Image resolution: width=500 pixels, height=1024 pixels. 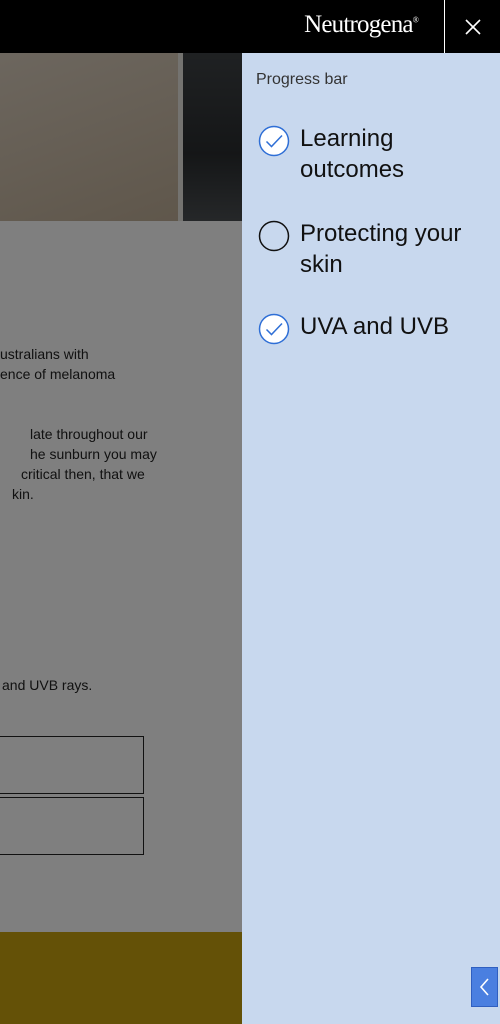 I want to click on step-label: UVA and UVB, so click(x=374, y=326).